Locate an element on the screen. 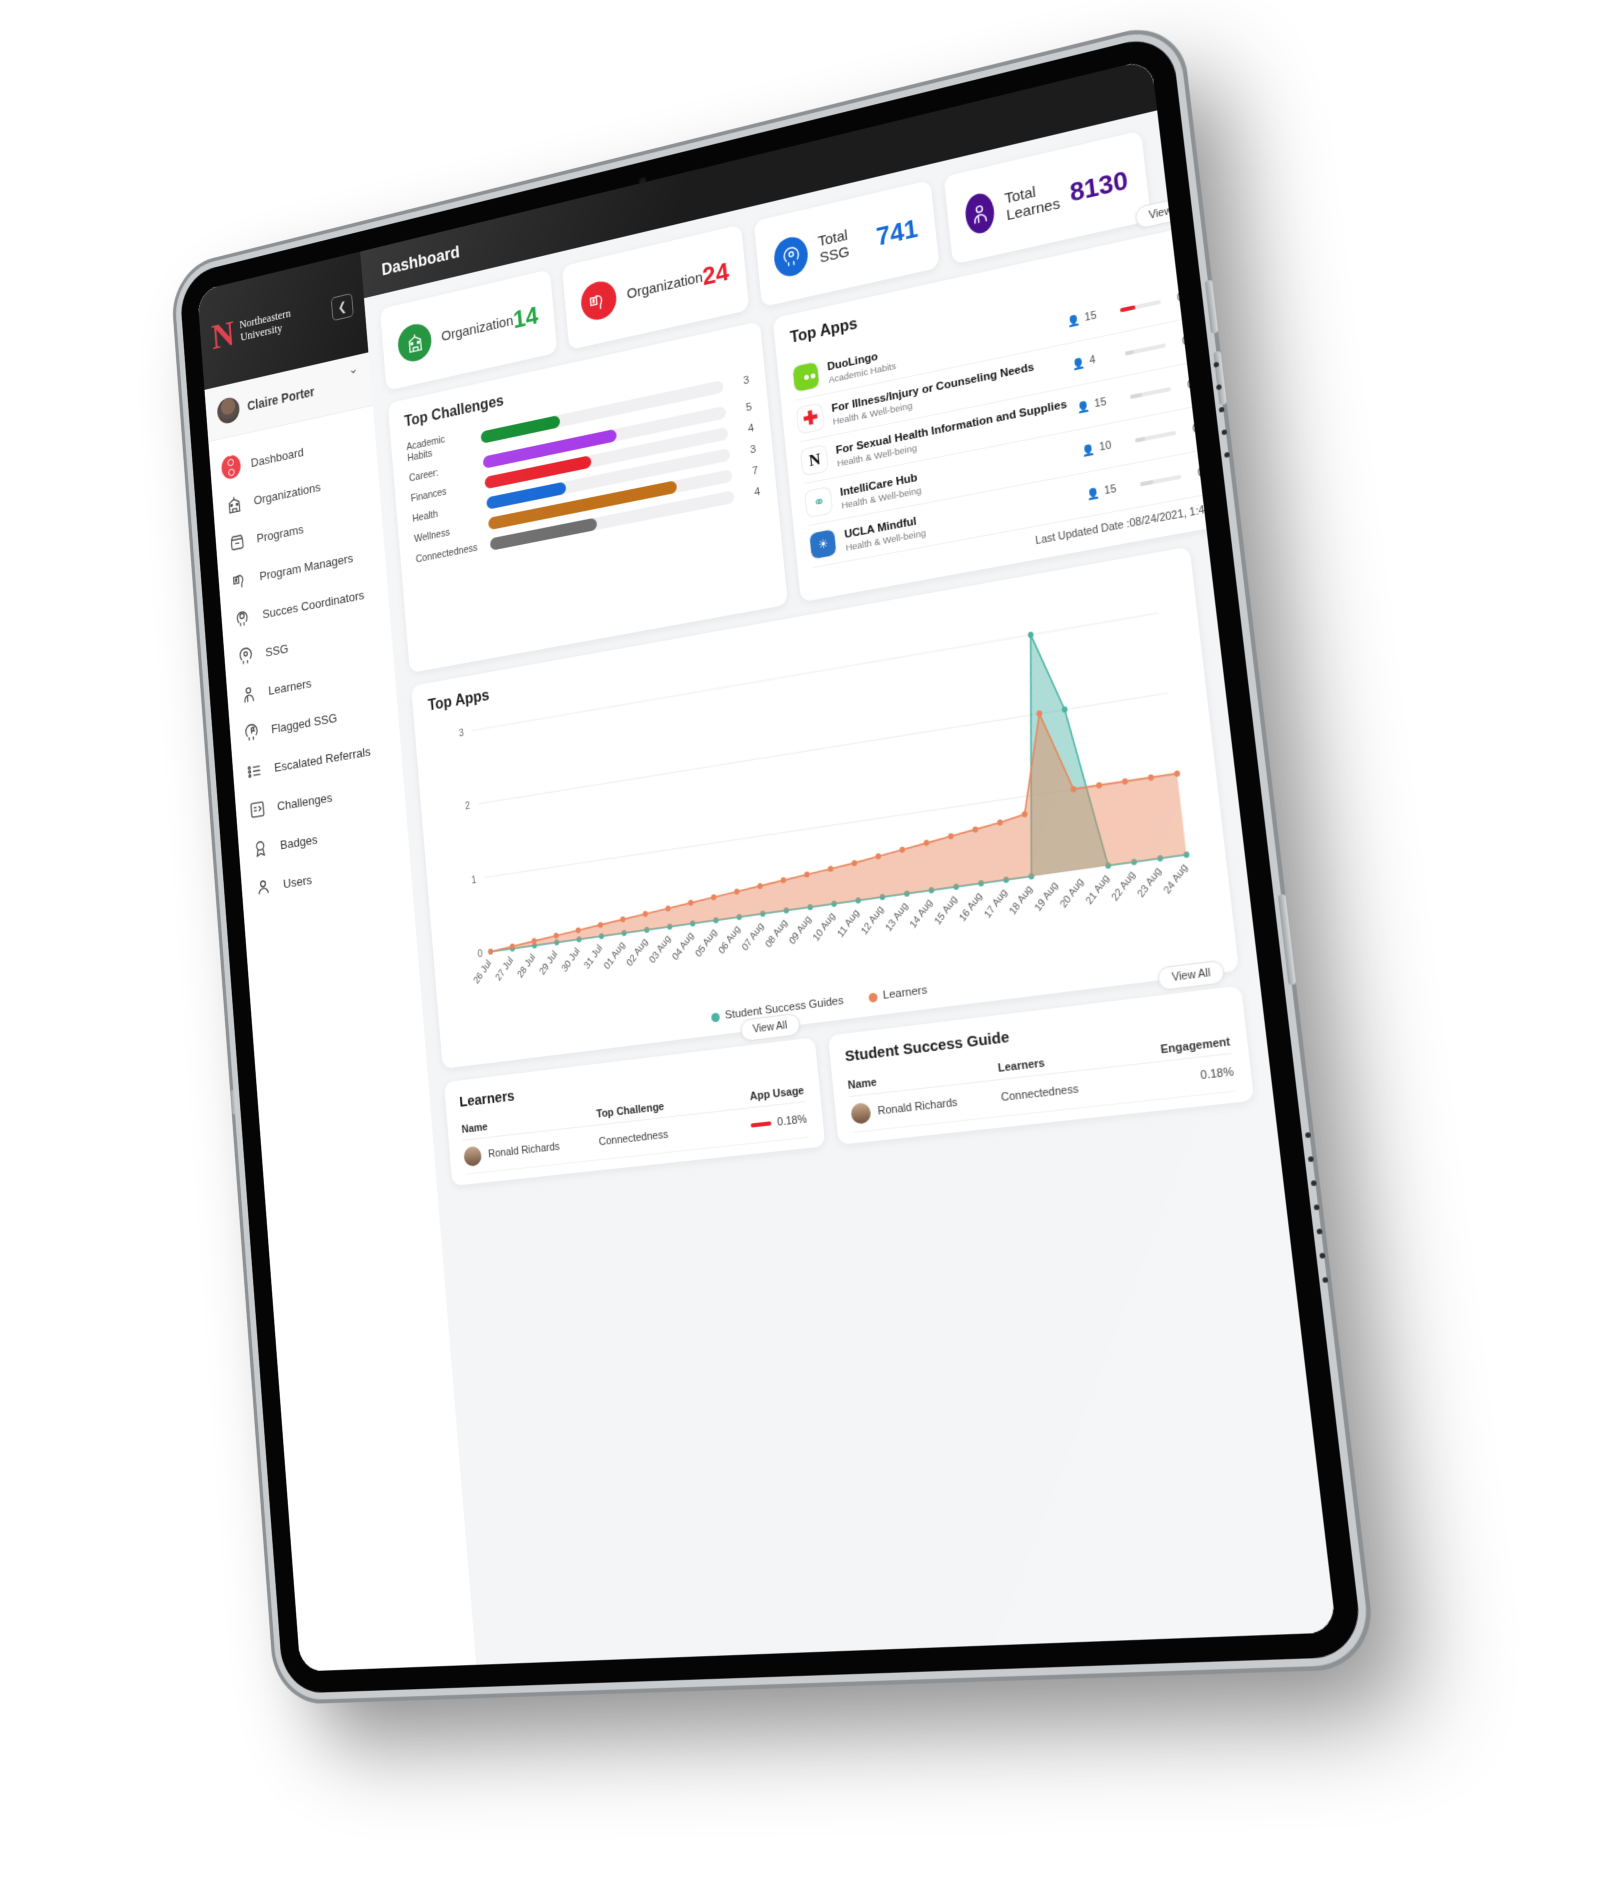 The height and width of the screenshot is (1884, 1605). svg-text: 08 Aug is located at coordinates (777, 933).